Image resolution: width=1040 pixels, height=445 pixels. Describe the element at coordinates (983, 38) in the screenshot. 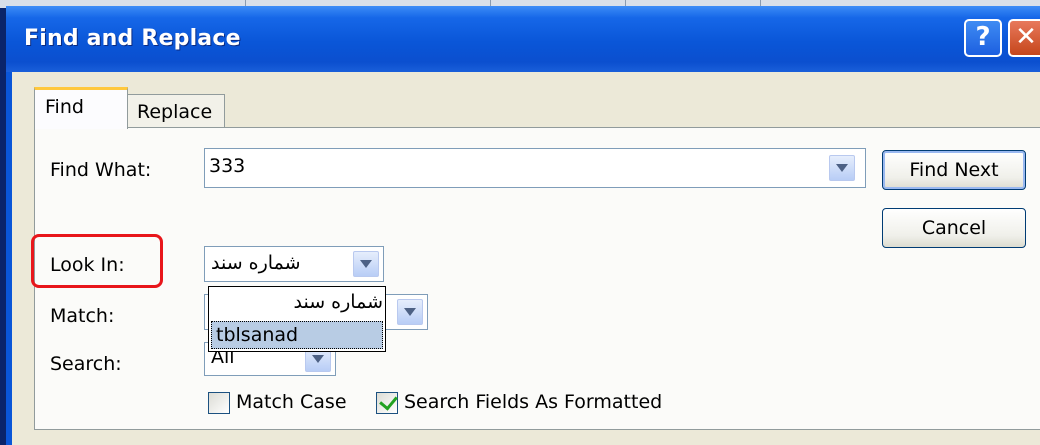

I see `help-button: ?` at that location.